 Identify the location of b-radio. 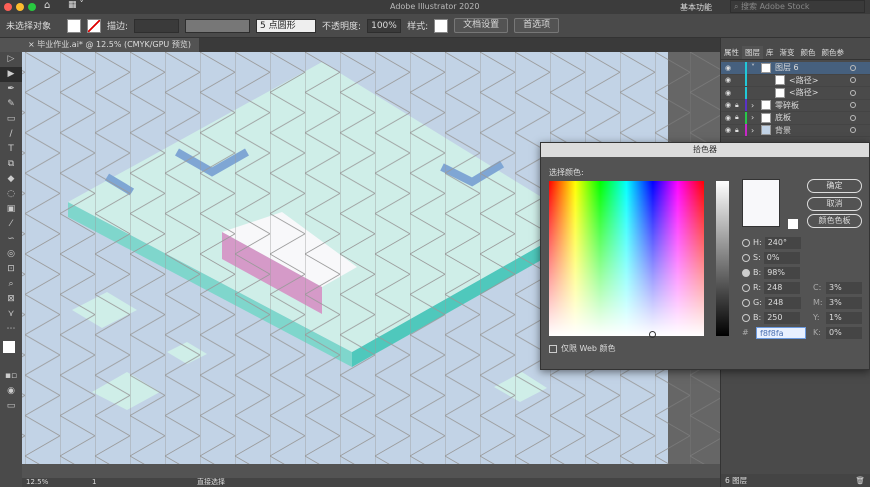
(746, 272).